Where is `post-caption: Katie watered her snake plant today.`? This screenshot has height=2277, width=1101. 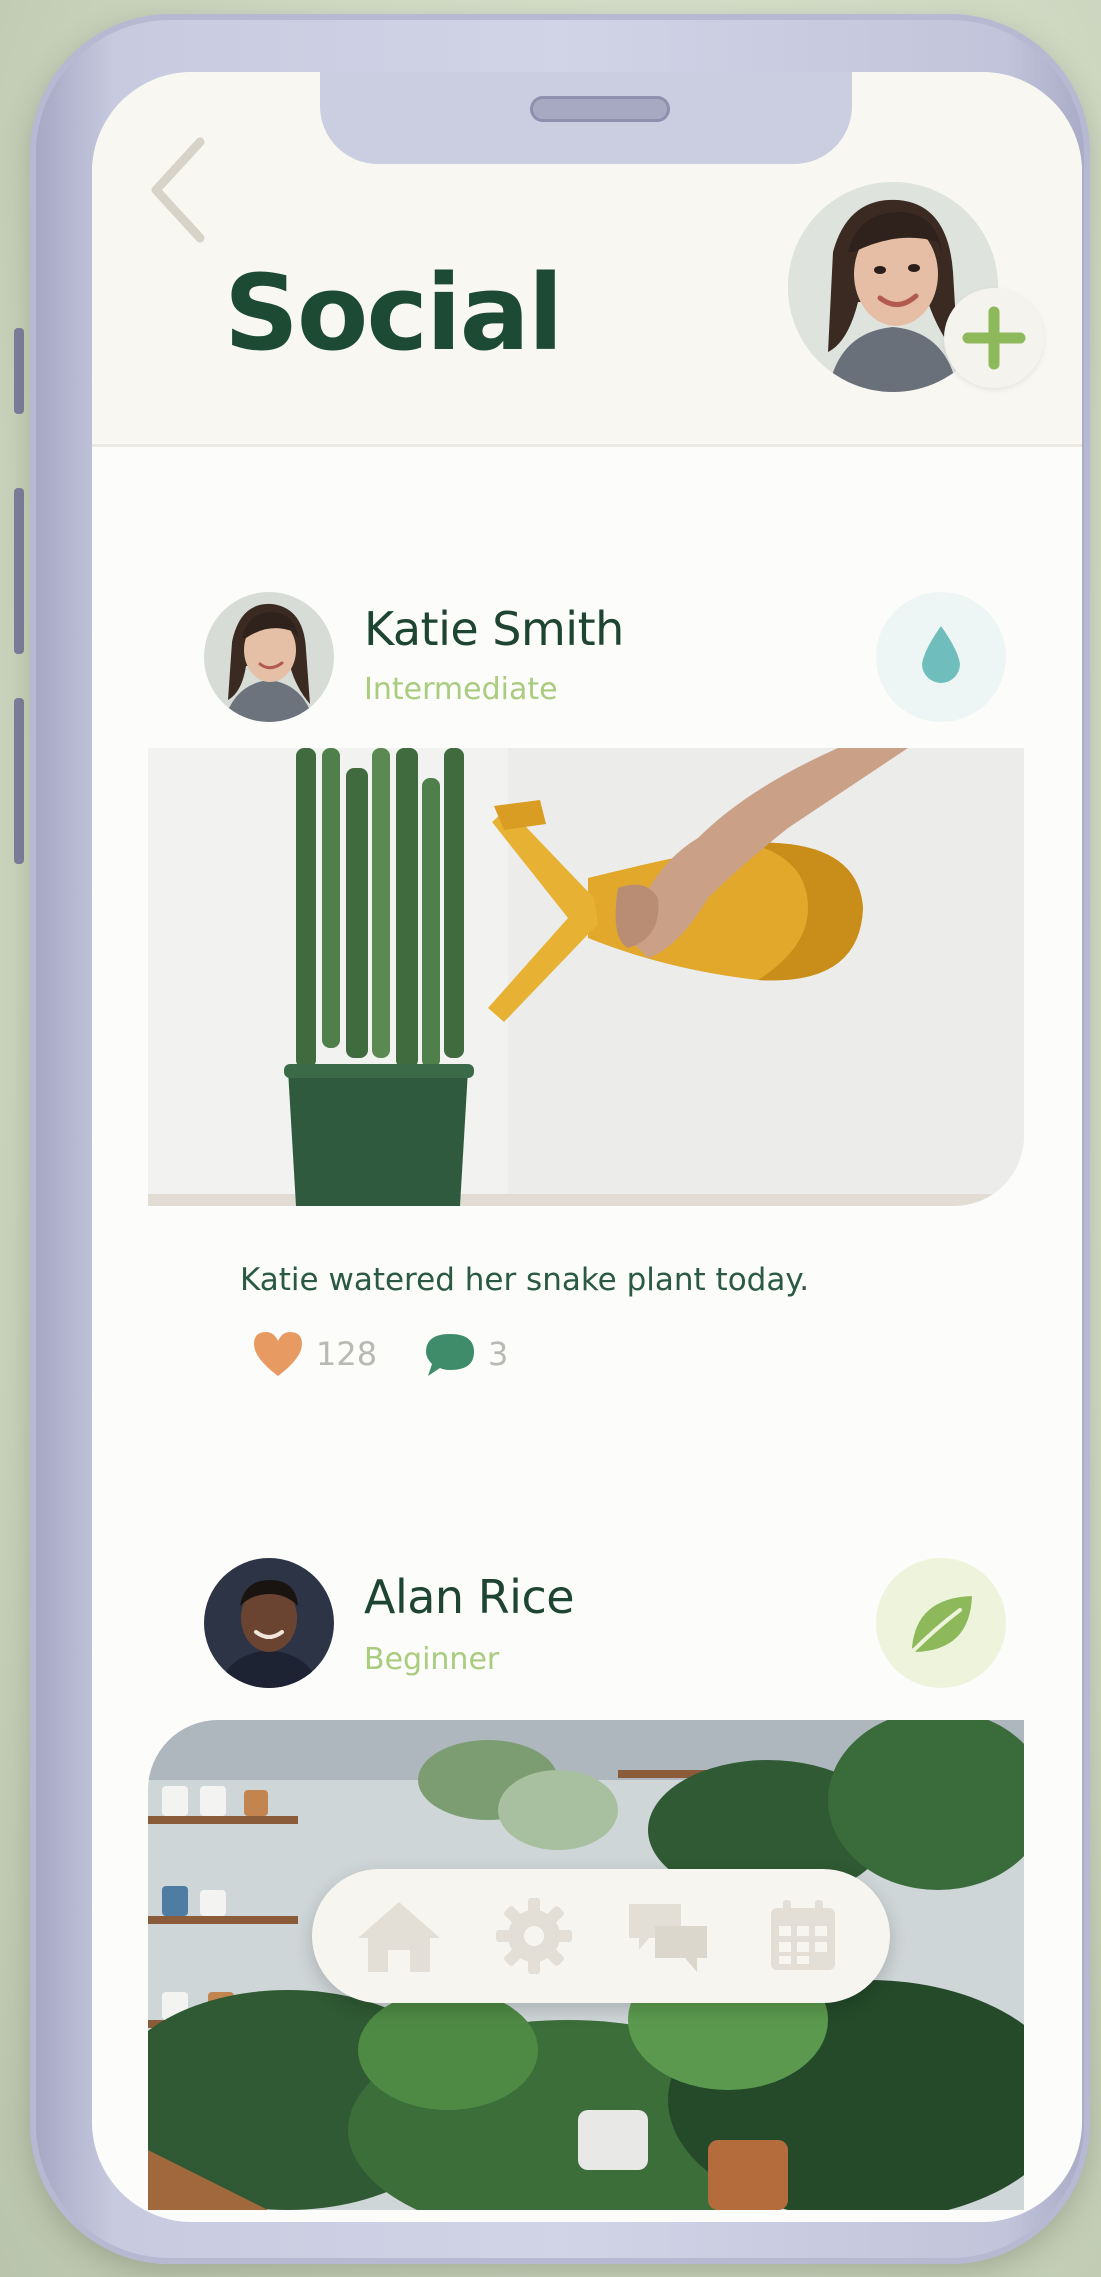
post-caption: Katie watered her snake plant today. is located at coordinates (525, 1280).